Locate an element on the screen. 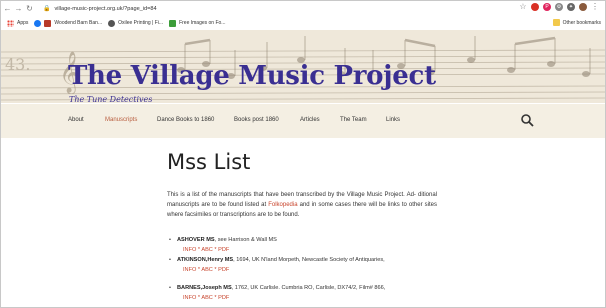  bookmark-label: Apps is located at coordinates (23, 23).